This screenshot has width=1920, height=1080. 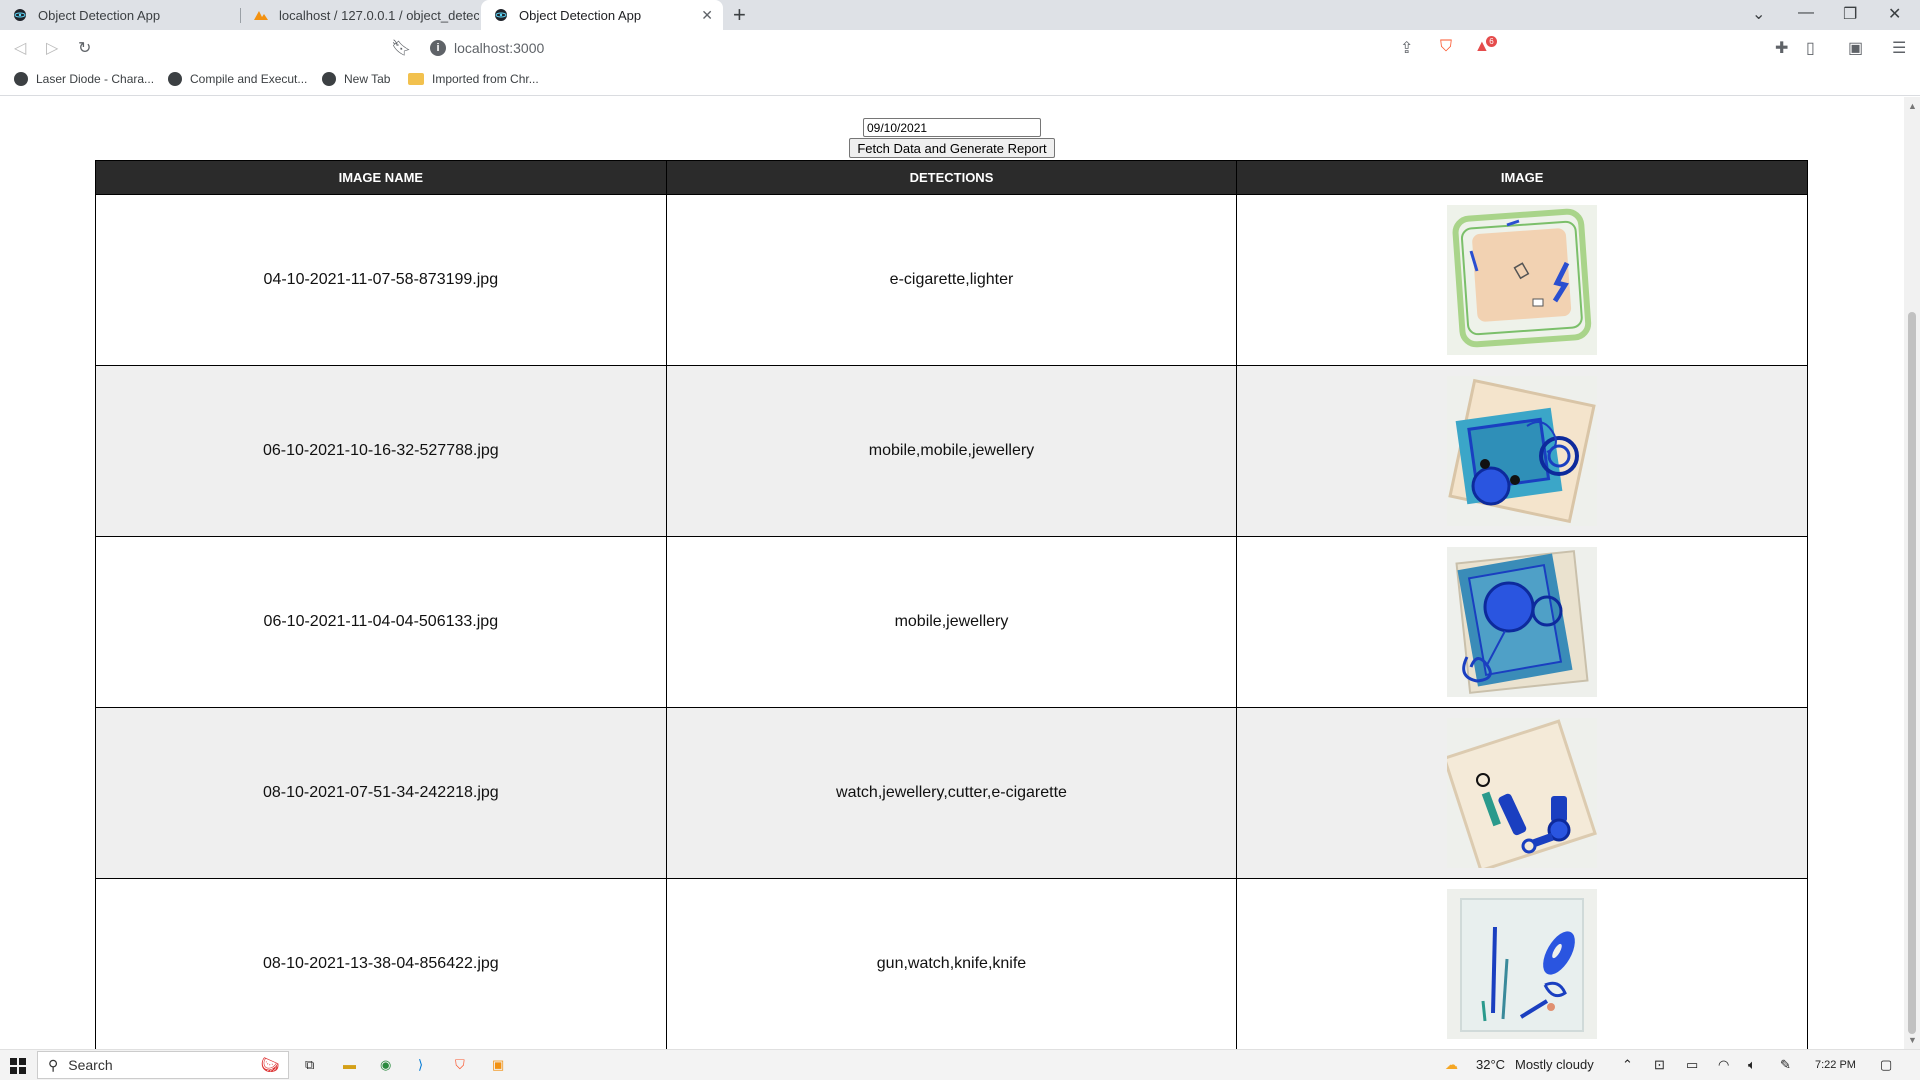 I want to click on extensions-puzzle-icon: ✚, so click(x=1781, y=48).